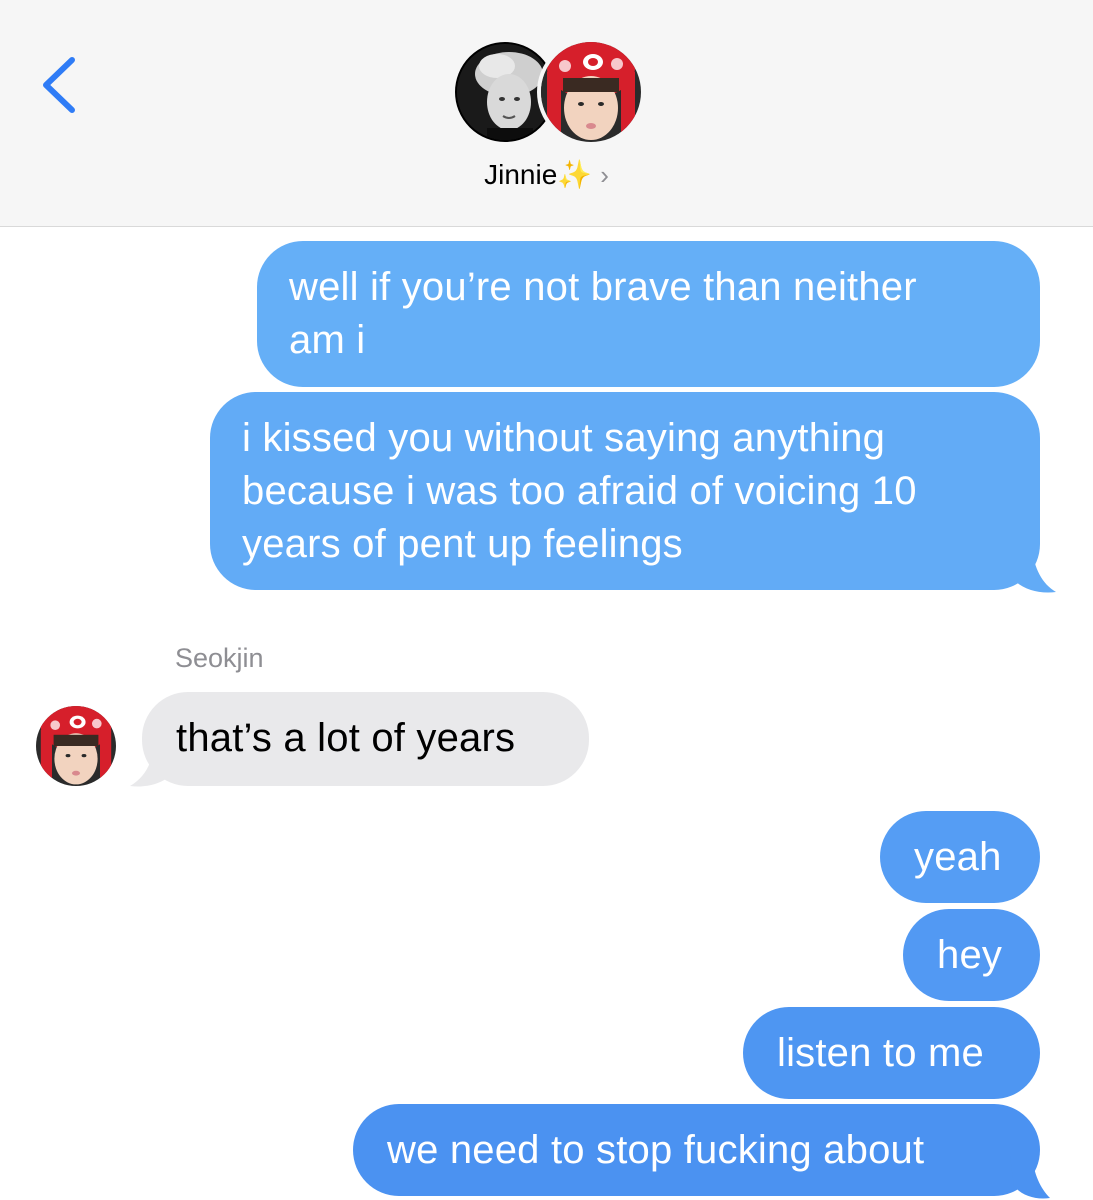 This screenshot has height=1200, width=1093. Describe the element at coordinates (603, 287) in the screenshot. I see `message-text: well if you’re not brave than neither` at that location.